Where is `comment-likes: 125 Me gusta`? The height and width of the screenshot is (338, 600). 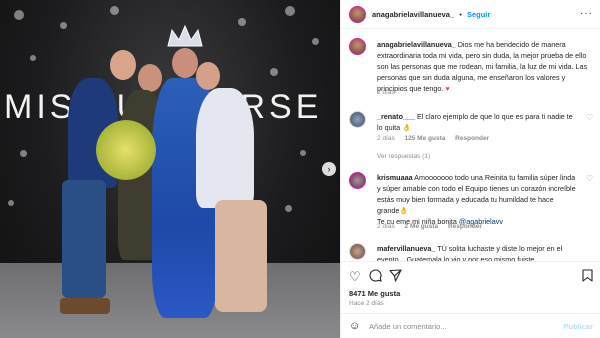 comment-likes: 125 Me gusta is located at coordinates (425, 138).